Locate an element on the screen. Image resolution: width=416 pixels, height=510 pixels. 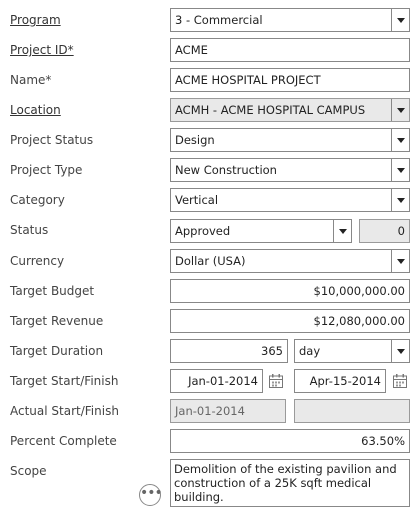
target-revenue-input: $12,080,000.00 is located at coordinates (290, 321).